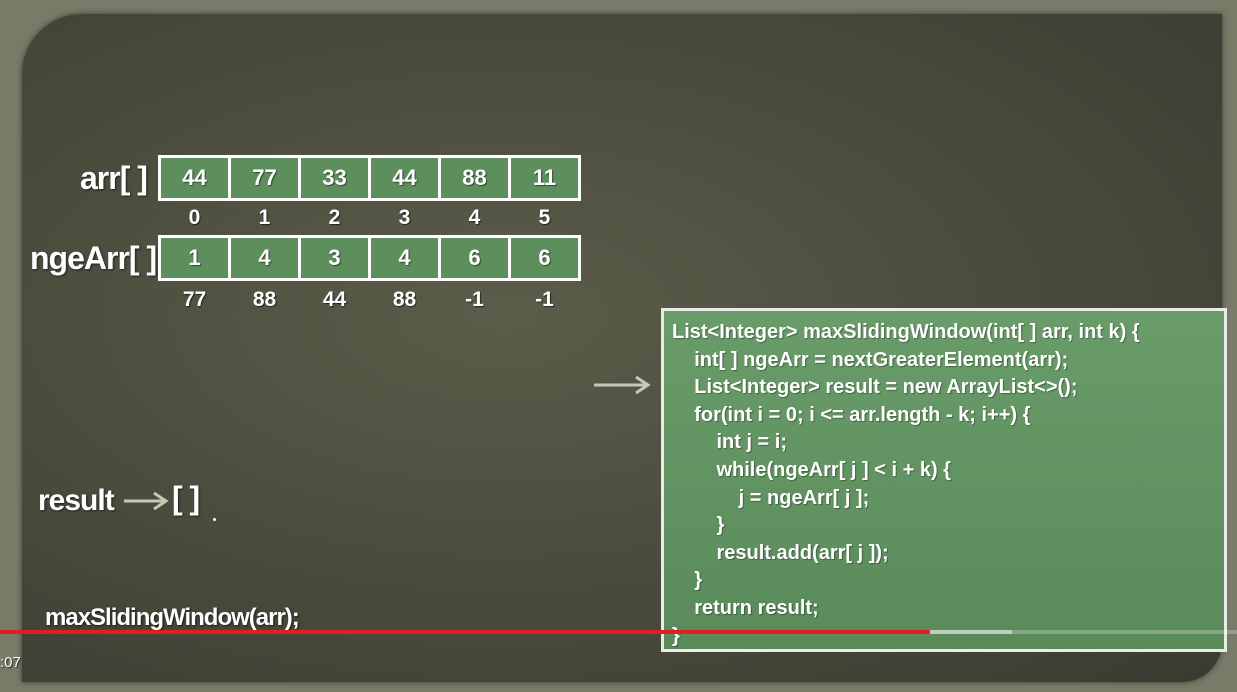  I want to click on arr-index: 5, so click(544, 217).